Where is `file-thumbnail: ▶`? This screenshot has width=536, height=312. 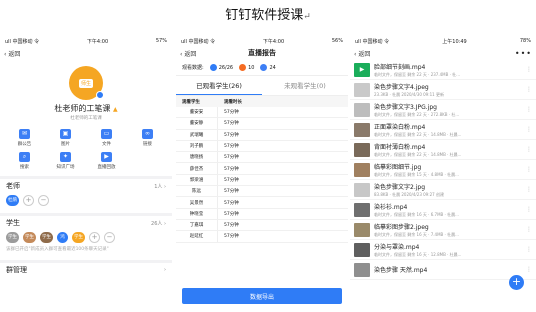 file-thumbnail: ▶ is located at coordinates (362, 69).